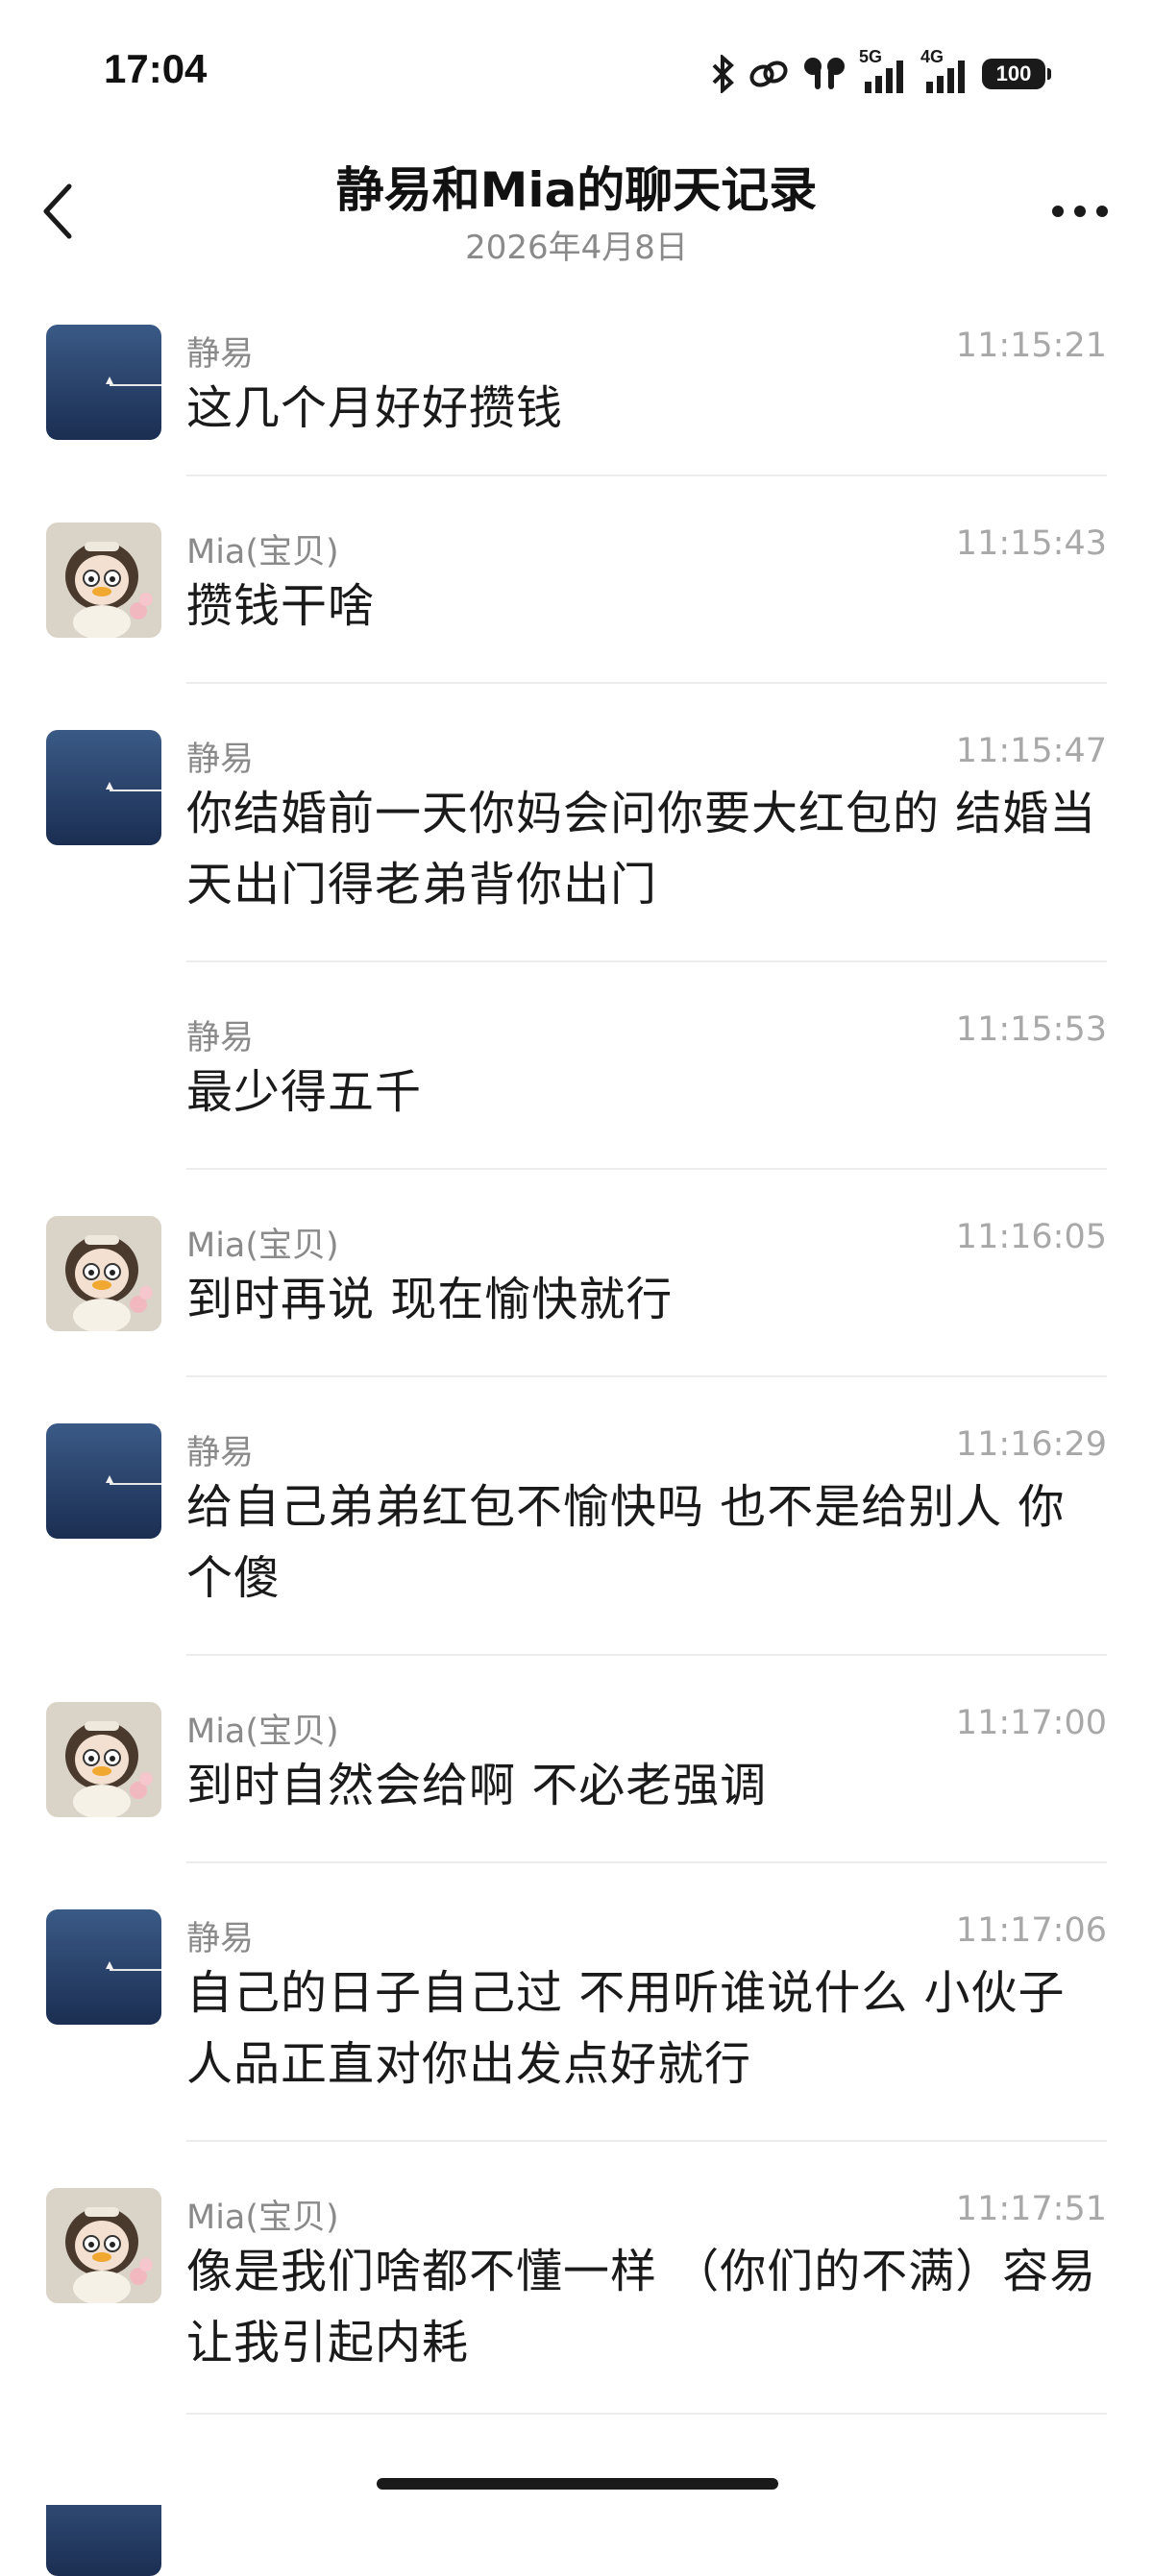 Image resolution: width=1153 pixels, height=2576 pixels. What do you see at coordinates (626, 2029) in the screenshot?
I see `message-text: 自己的日子自己过 不用听谁说什么 小伙子人品正直对你出发点好就行` at bounding box center [626, 2029].